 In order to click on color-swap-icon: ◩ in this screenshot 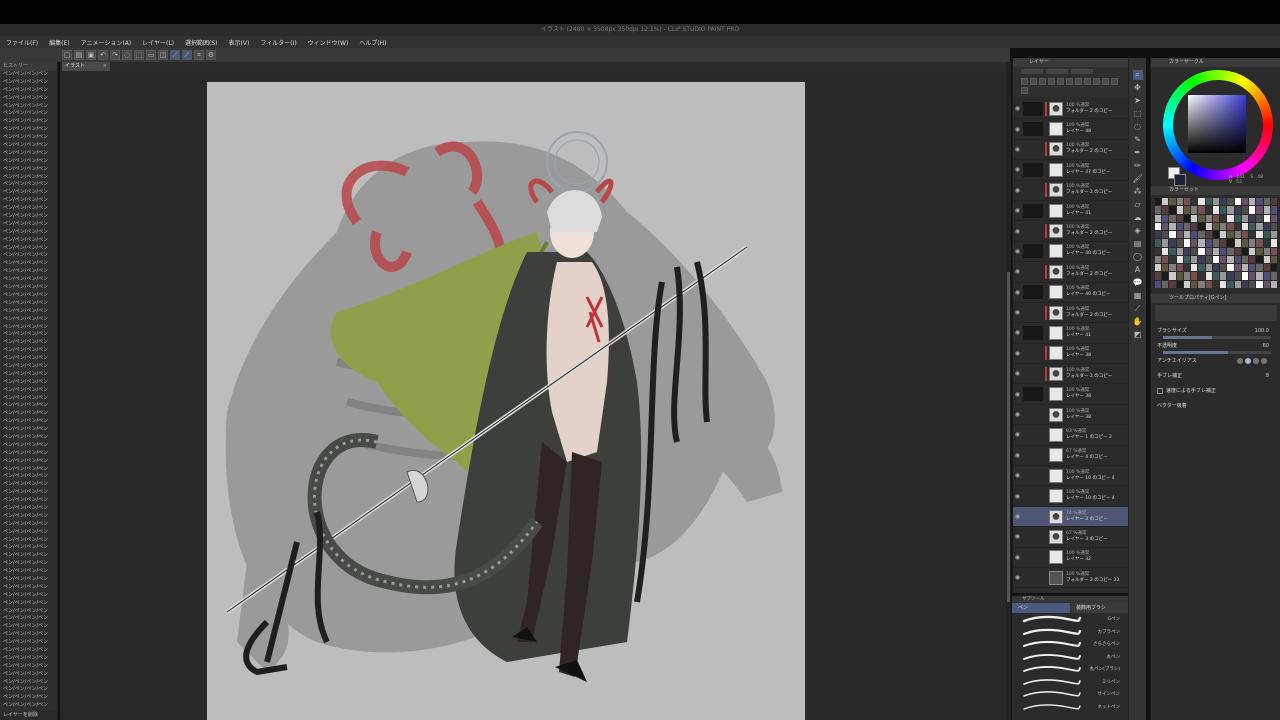, I will do `click(1138, 335)`.